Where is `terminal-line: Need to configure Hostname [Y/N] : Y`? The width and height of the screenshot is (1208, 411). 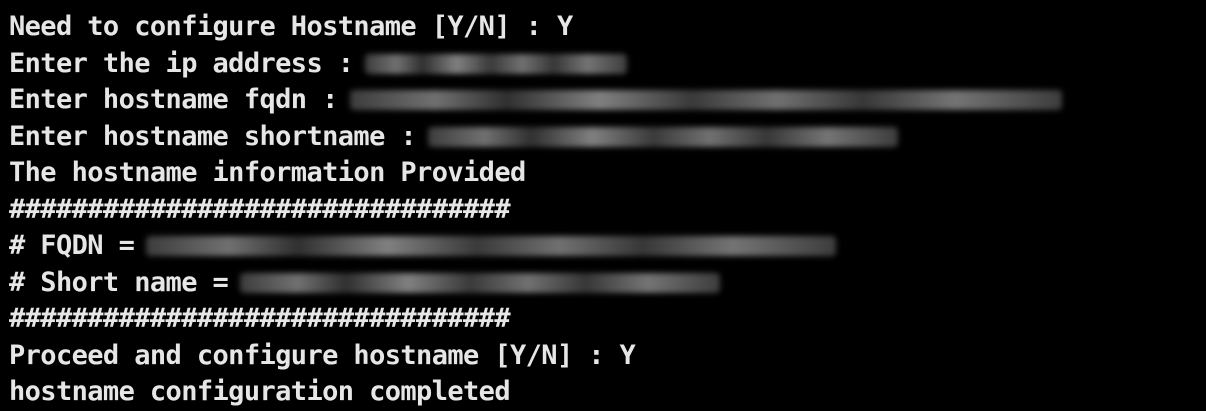 terminal-line: Need to configure Hostname [Y/N] : Y is located at coordinates (607, 27).